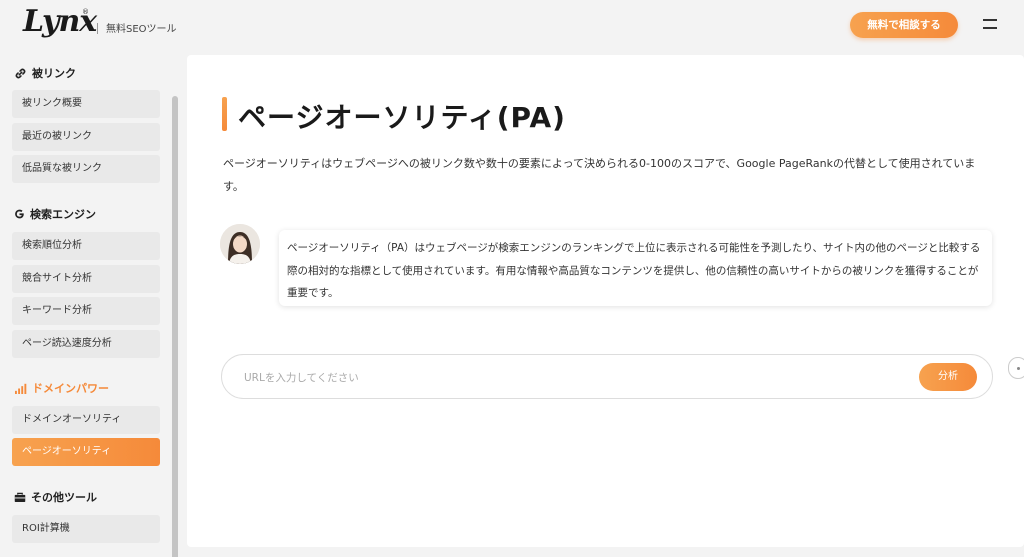 Image resolution: width=1024 pixels, height=557 pixels. I want to click on sidebar-item-low-quality-backlinks: 低品質な被リンク, so click(86, 169).